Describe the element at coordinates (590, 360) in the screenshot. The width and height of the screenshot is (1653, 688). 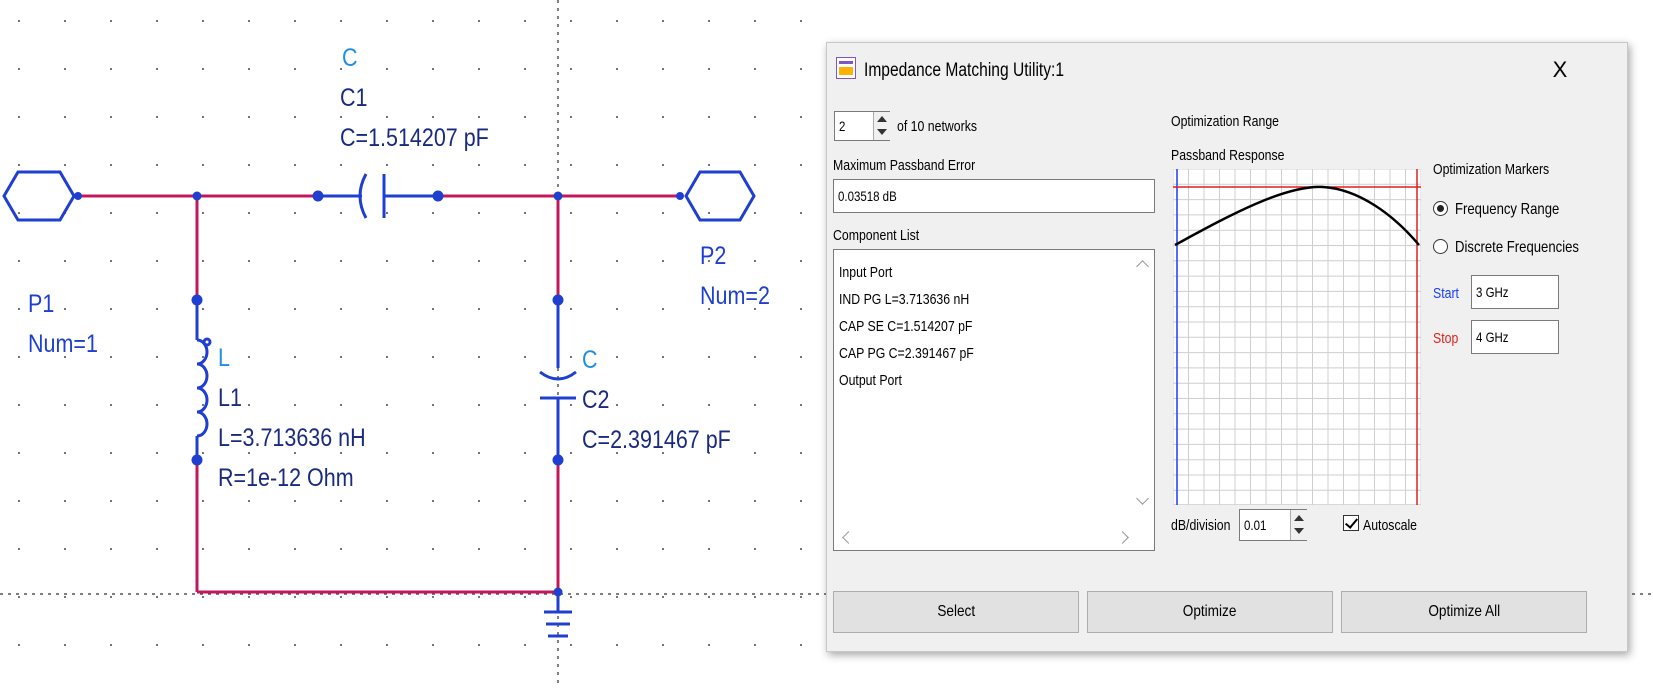
I see `c2-type-label: C` at that location.